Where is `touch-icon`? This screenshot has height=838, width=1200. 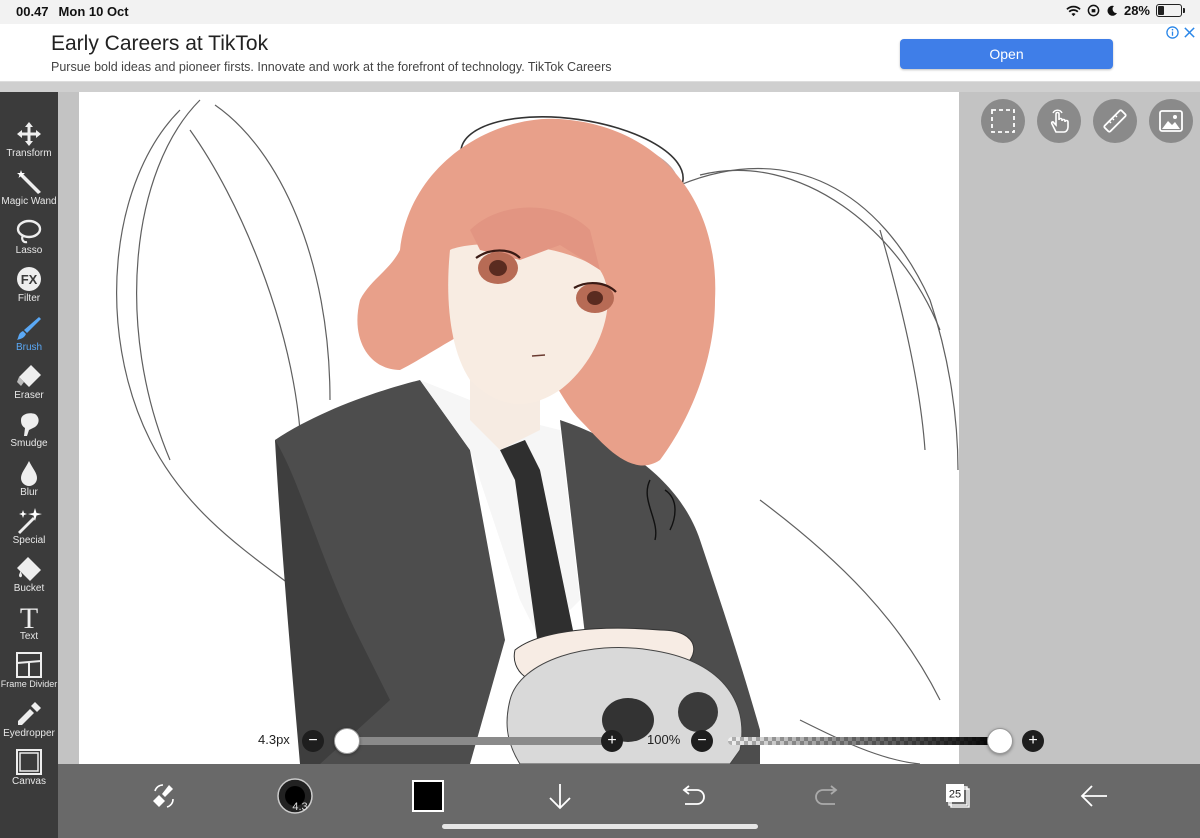
touch-icon is located at coordinates (1059, 121).